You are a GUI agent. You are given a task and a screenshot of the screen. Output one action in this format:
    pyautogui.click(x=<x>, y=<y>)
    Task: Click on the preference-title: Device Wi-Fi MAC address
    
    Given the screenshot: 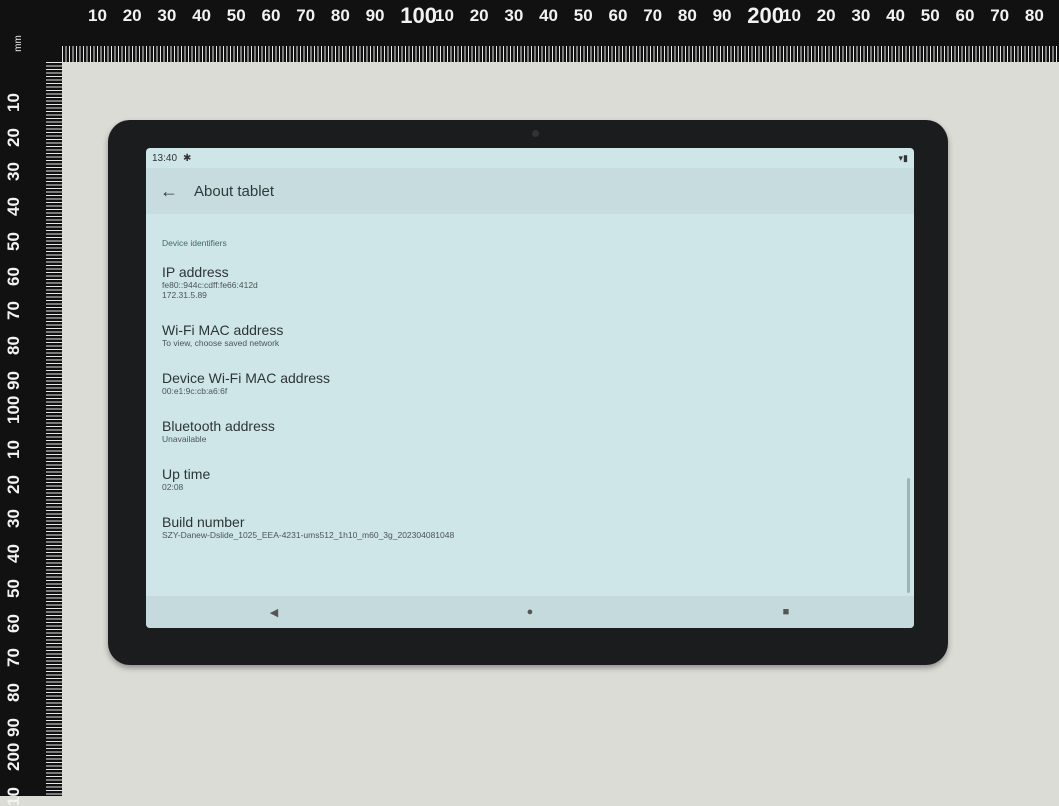 What is the action you would take?
    pyautogui.click(x=246, y=378)
    